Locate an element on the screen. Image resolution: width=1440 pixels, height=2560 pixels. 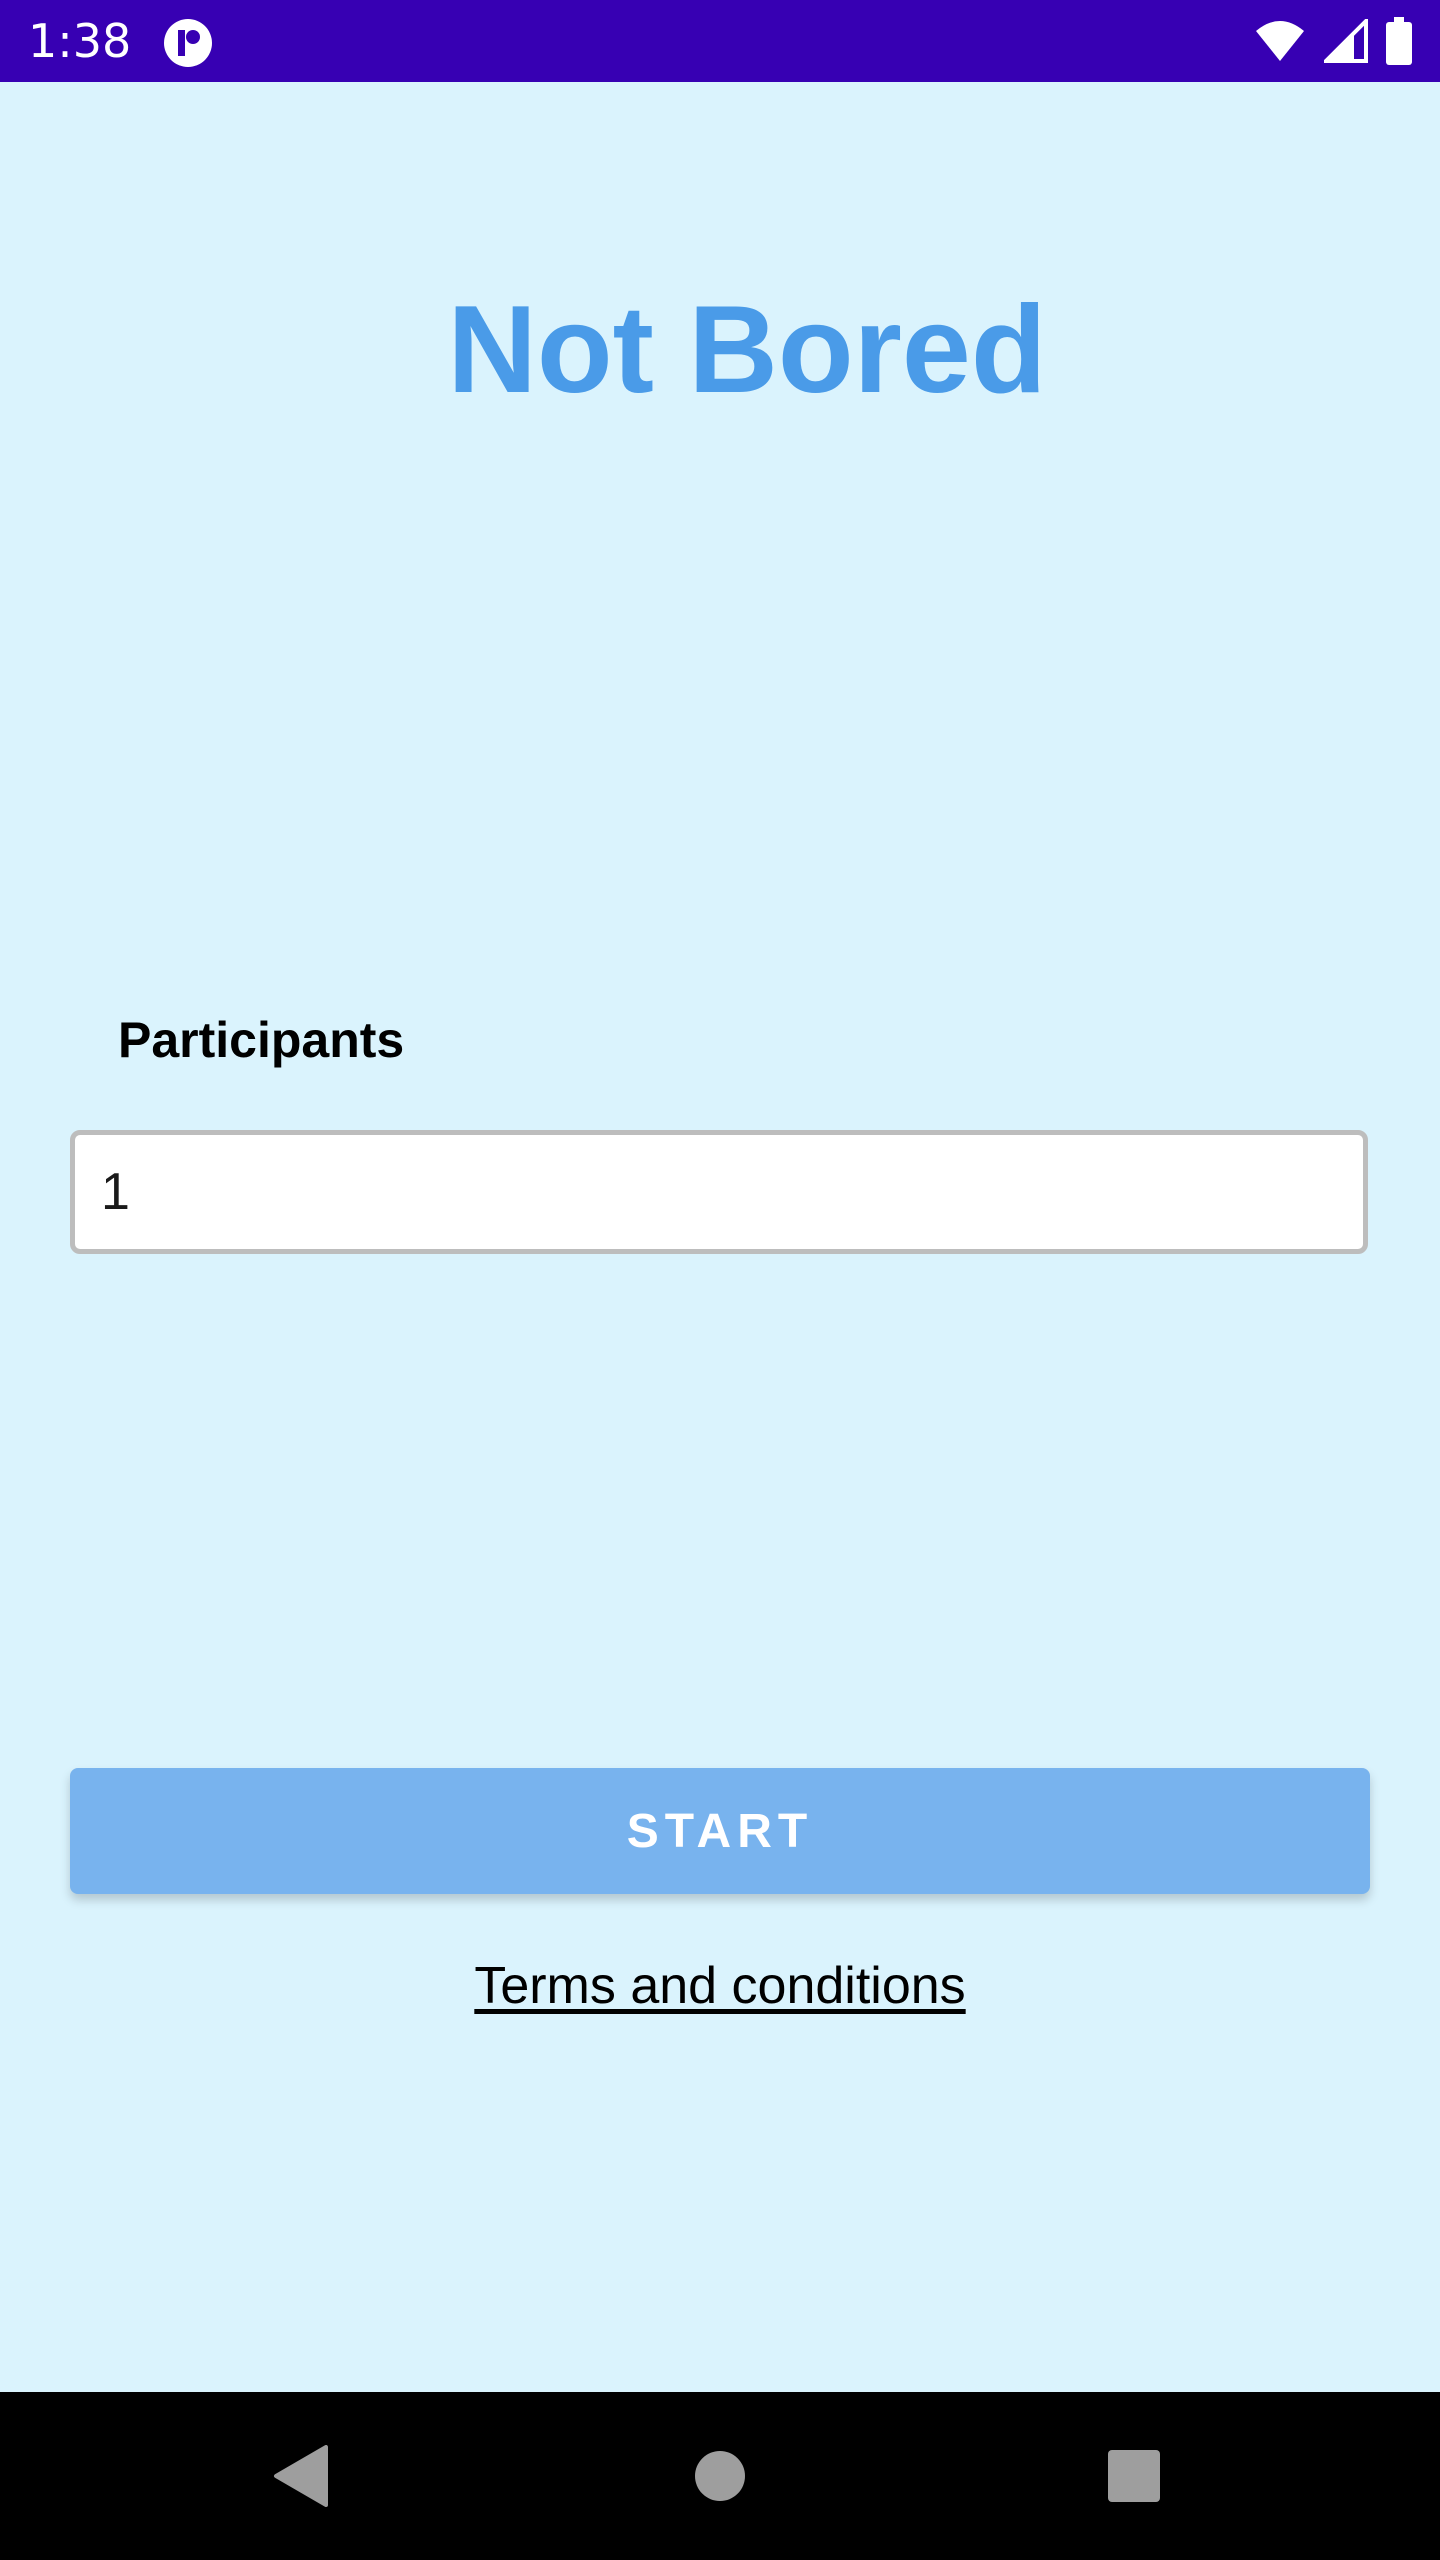
terms-and-conditions-link: Terms and conditions is located at coordinates (719, 1986).